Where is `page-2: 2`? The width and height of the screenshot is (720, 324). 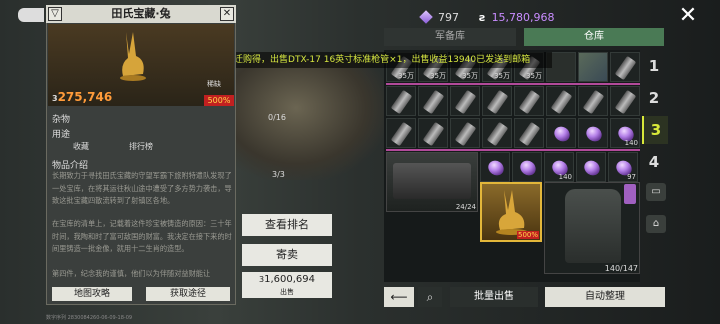
page-2: 2 is located at coordinates (654, 98).